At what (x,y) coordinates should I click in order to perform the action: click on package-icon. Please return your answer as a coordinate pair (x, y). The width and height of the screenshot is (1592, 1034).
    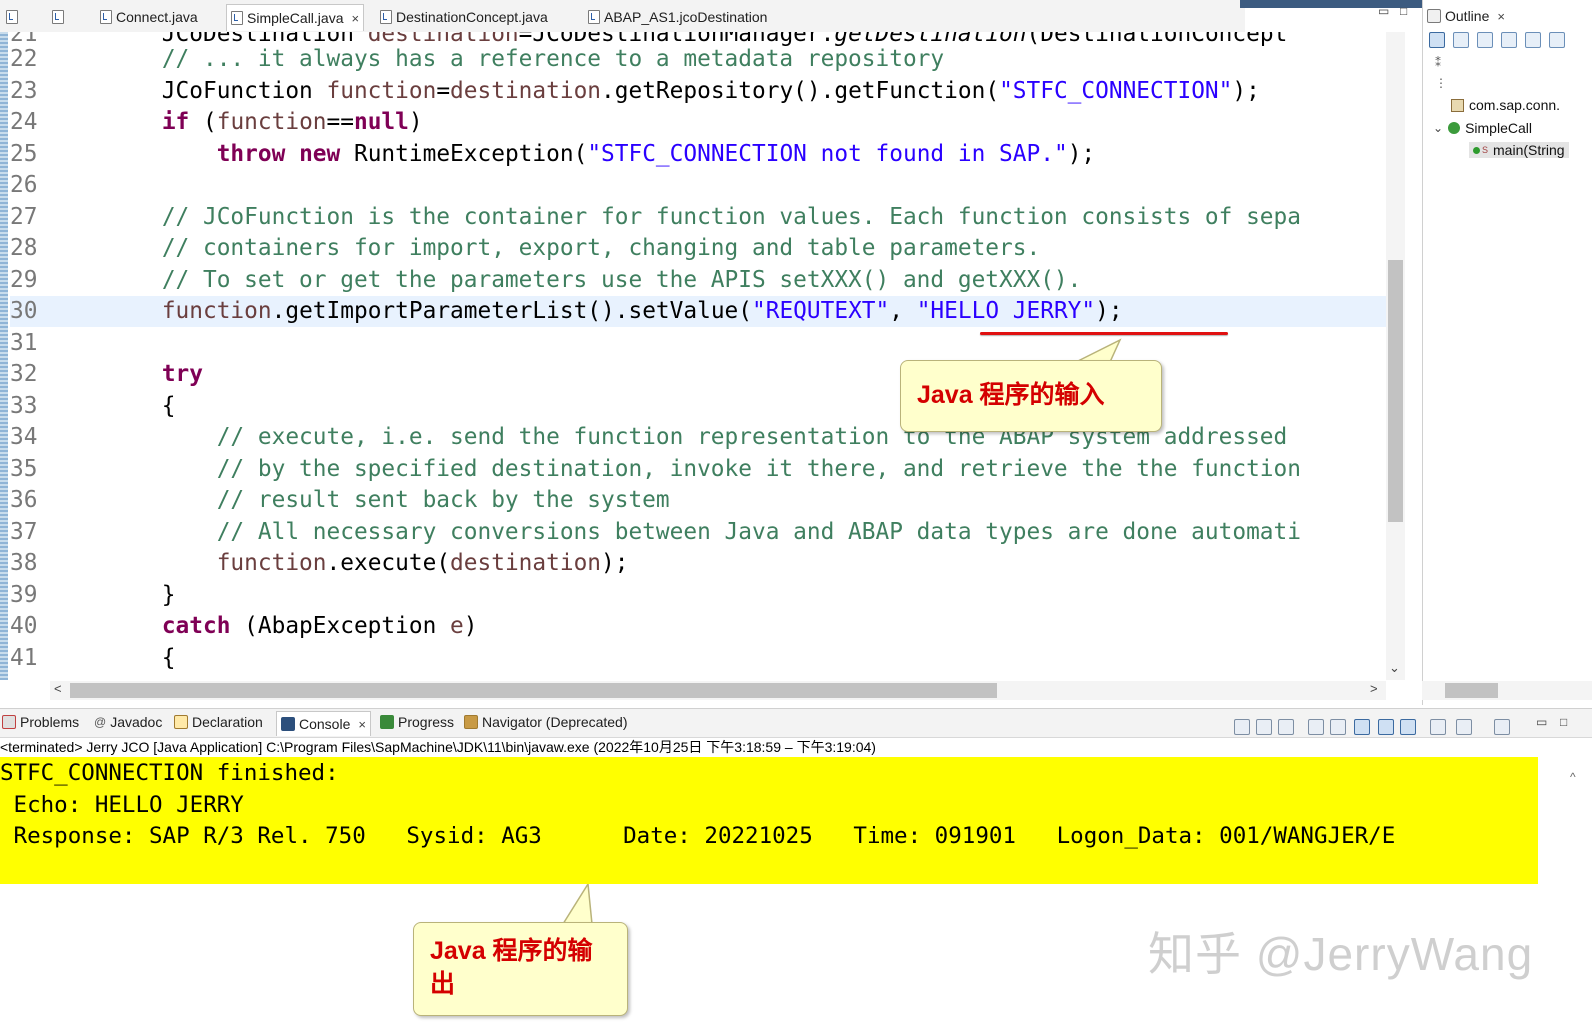
    Looking at the image, I should click on (1457, 105).